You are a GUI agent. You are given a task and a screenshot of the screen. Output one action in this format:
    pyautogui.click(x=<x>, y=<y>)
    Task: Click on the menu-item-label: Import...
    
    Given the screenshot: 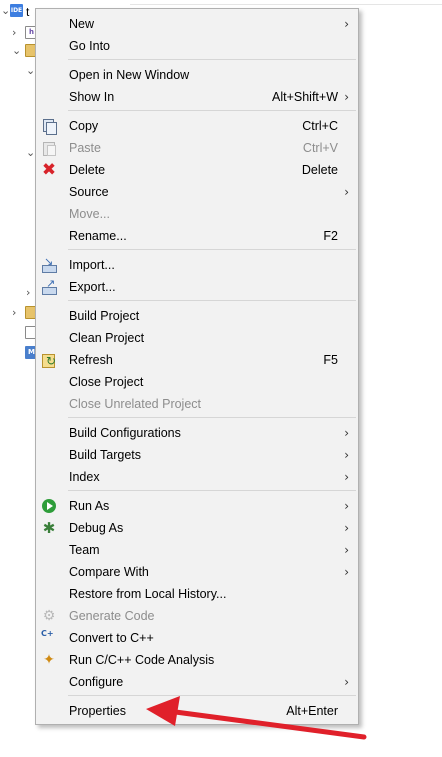 What is the action you would take?
    pyautogui.click(x=92, y=265)
    